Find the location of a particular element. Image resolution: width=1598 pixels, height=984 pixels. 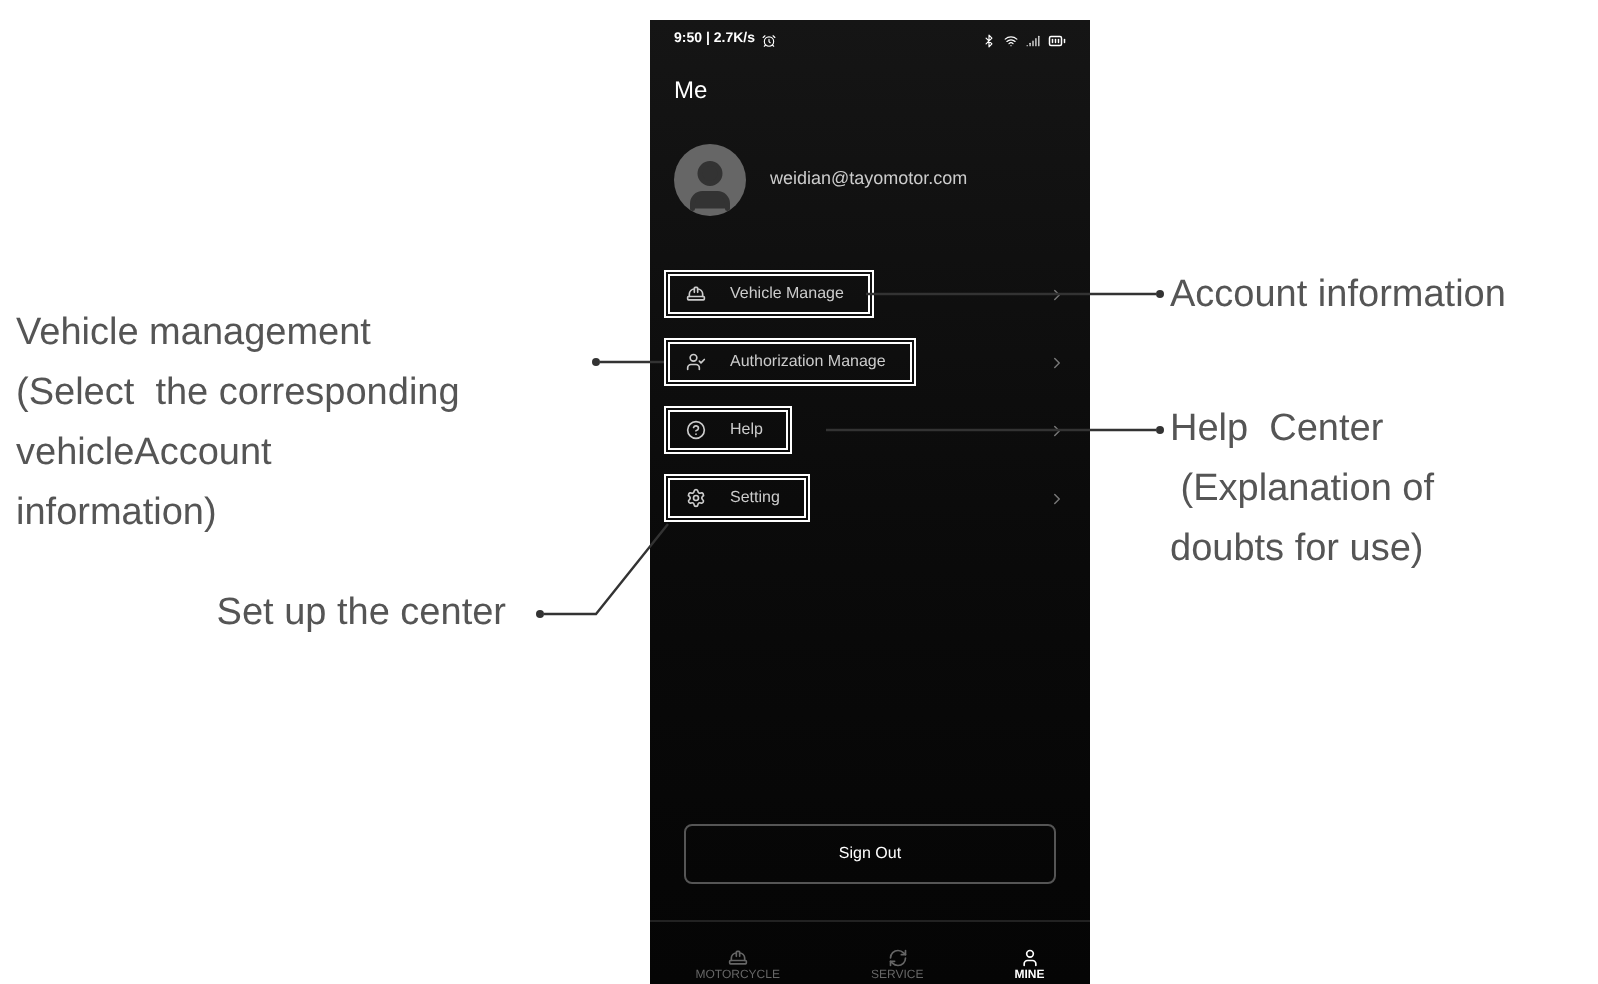

signal-icon is located at coordinates (1033, 40).